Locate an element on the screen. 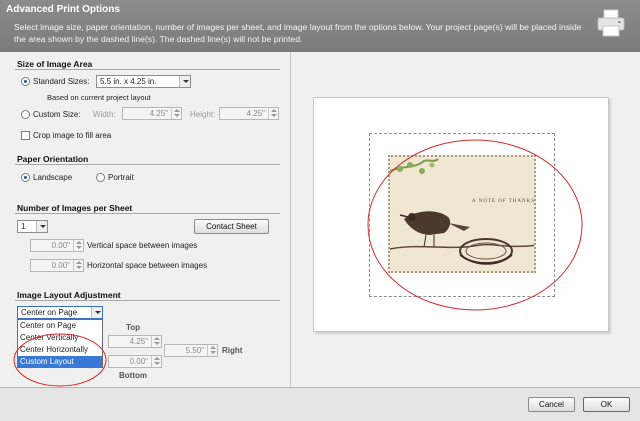  right-label: Right is located at coordinates (232, 350).